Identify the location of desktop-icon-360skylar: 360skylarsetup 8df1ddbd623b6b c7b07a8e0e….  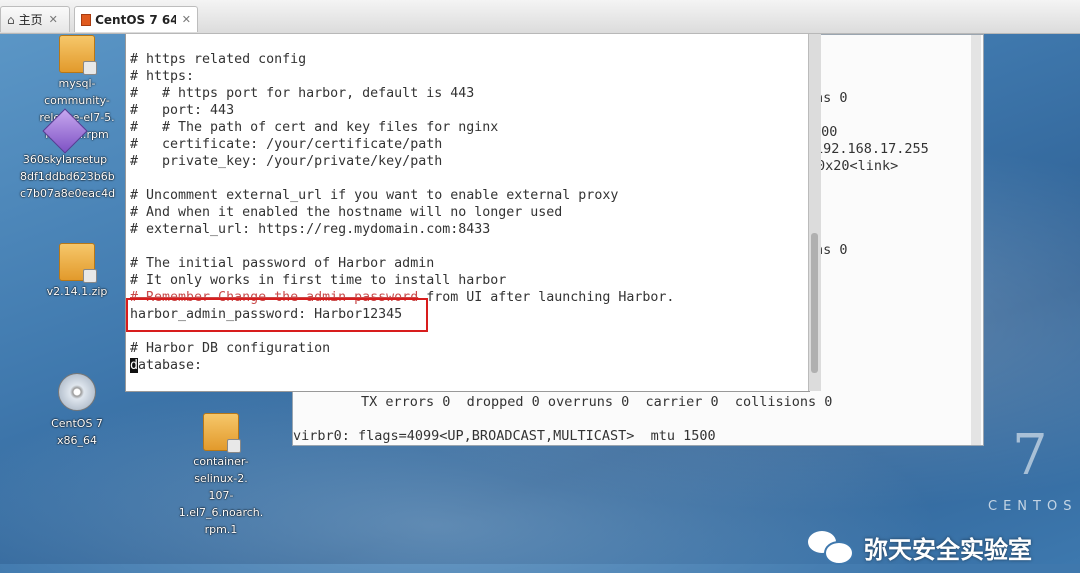
(68, 155).